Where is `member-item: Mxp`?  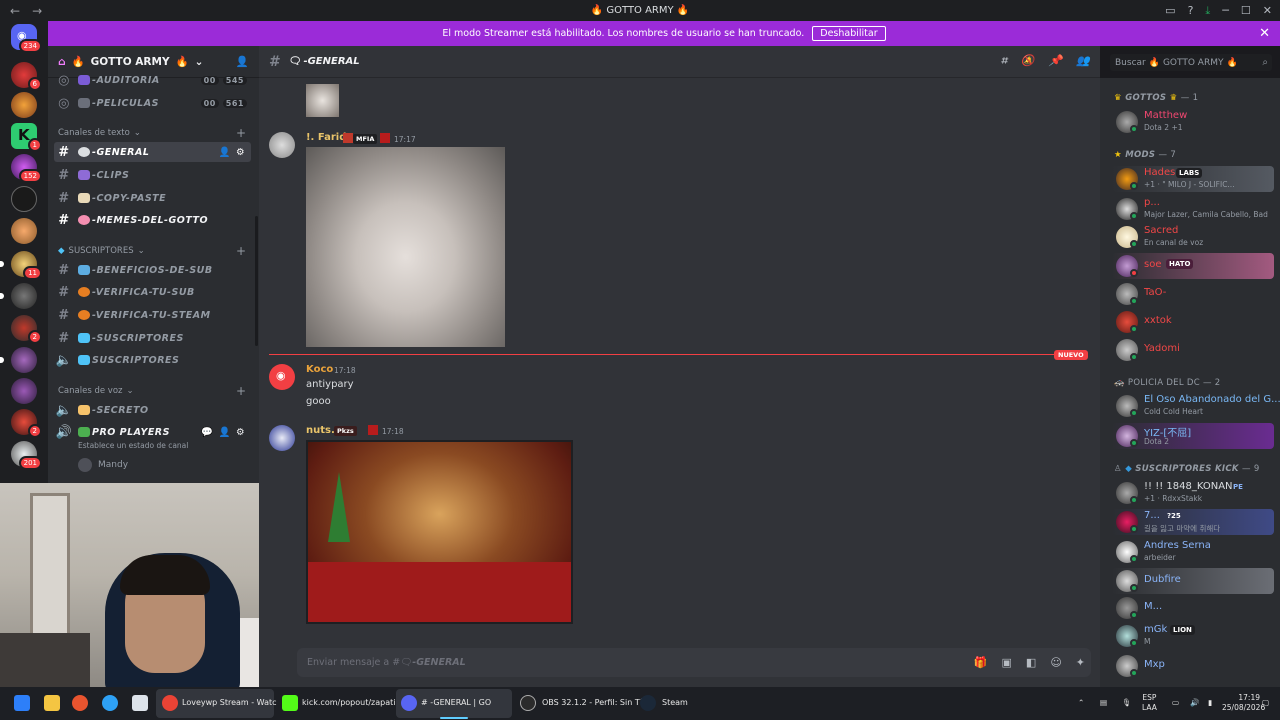 member-item: Mxp is located at coordinates (1194, 666).